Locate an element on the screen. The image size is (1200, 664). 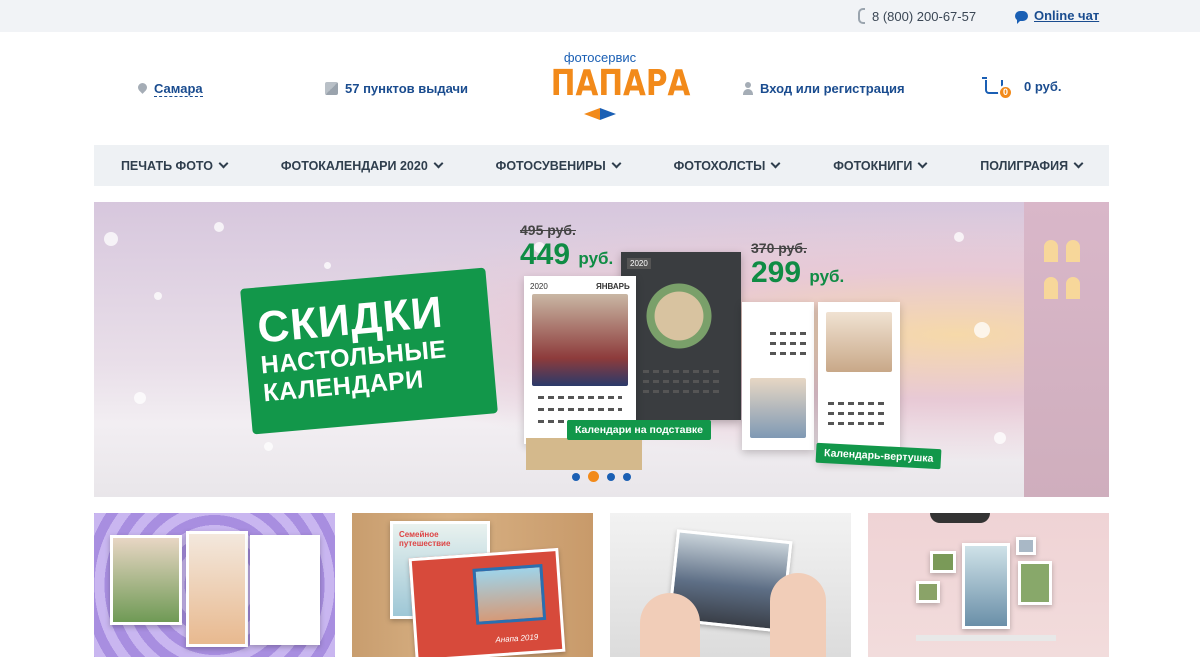
cart-count-badge: 0 is located at coordinates (1005, 92).